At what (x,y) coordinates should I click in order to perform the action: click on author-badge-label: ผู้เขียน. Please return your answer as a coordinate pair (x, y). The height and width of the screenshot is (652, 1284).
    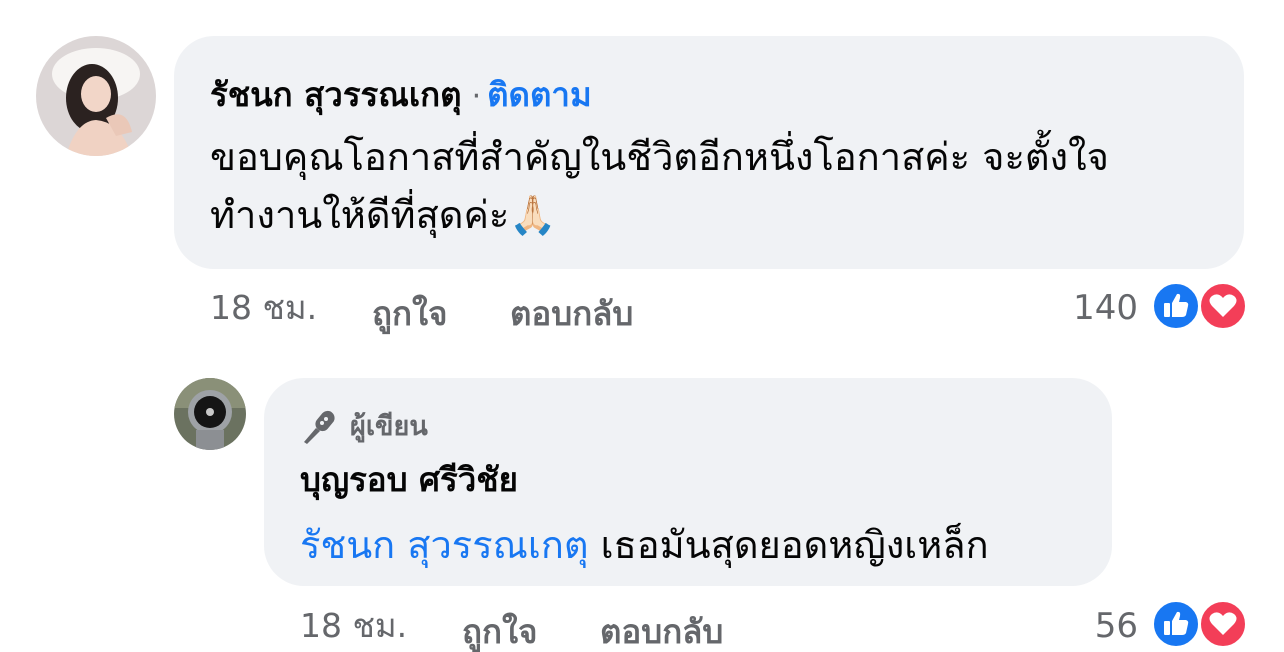
    Looking at the image, I should click on (389, 426).